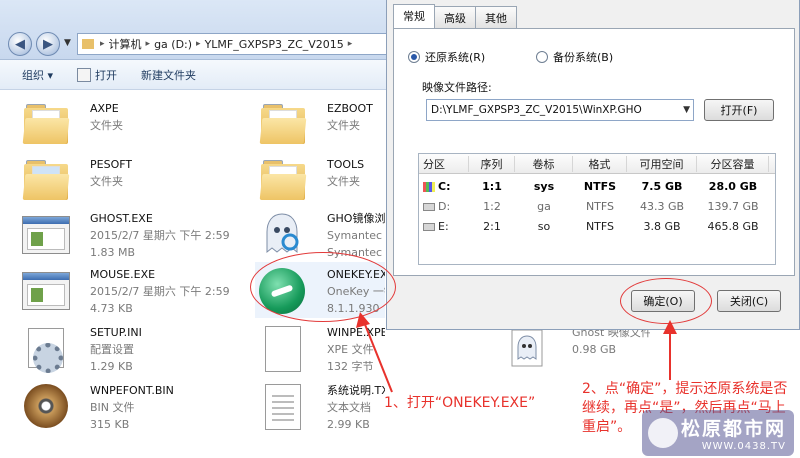 The width and height of the screenshot is (800, 458). Describe the element at coordinates (160, 291) in the screenshot. I see `file-date: 2015/2/7 星期六 下午 2:59` at that location.